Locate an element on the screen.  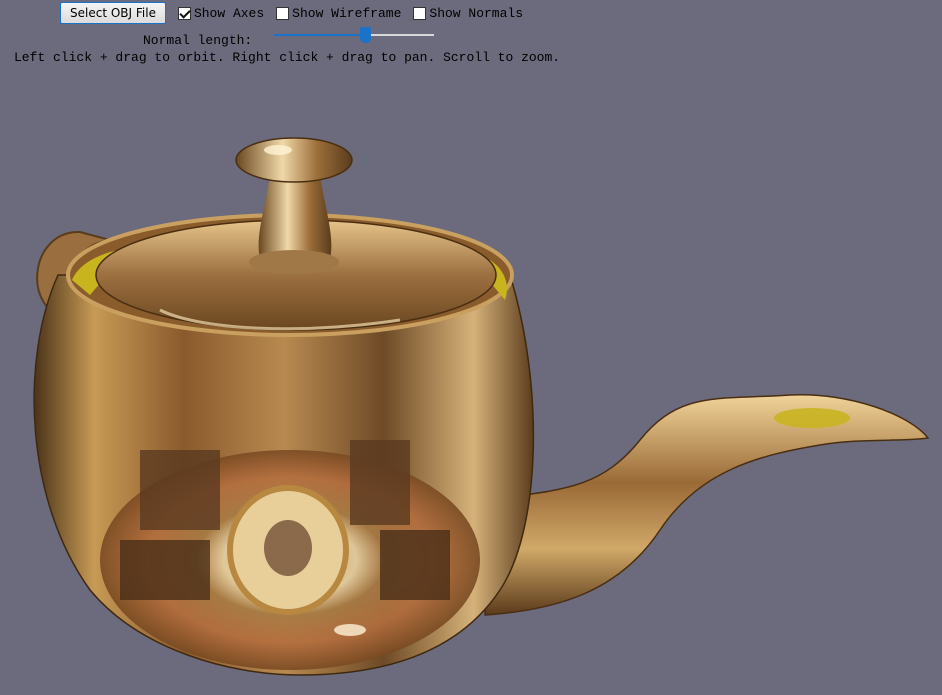
reflection-bench-right is located at coordinates (380, 482).